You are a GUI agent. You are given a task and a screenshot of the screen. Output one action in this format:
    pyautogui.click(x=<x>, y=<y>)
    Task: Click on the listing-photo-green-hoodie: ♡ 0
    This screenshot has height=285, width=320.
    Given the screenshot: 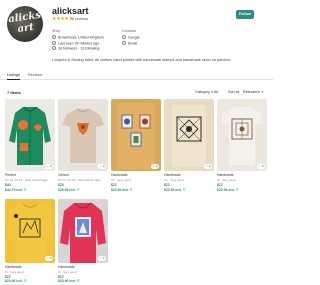 What is the action you would take?
    pyautogui.click(x=30, y=135)
    